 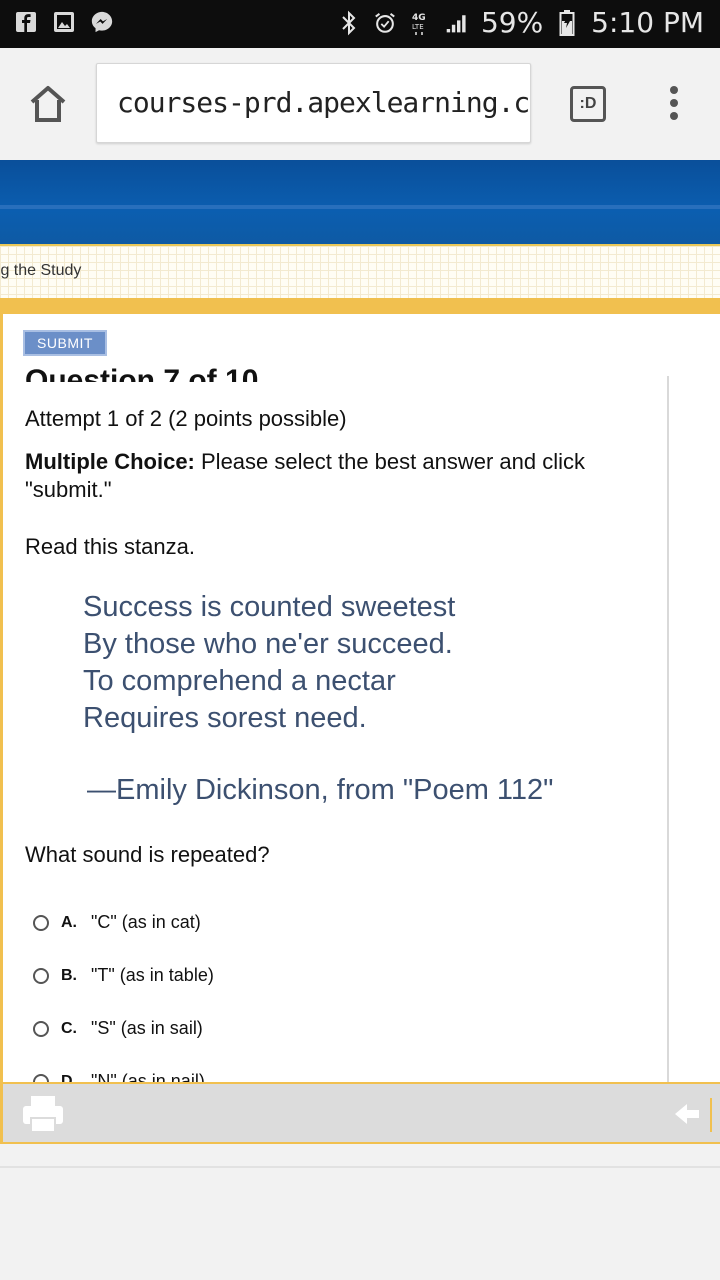 I want to click on overflow-menu-button, so click(x=674, y=106).